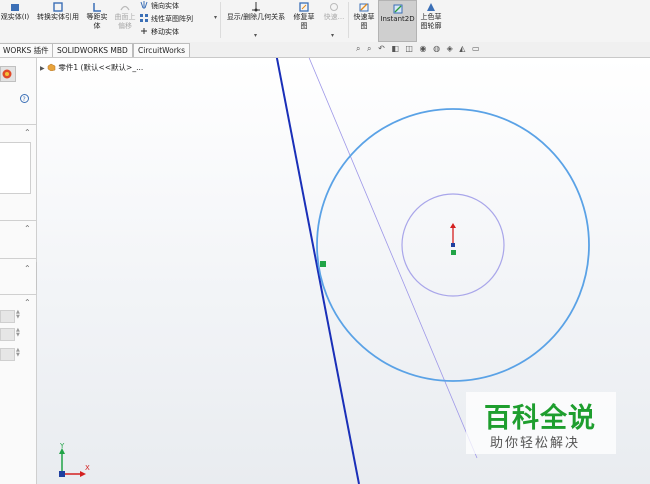  What do you see at coordinates (424, 48) in the screenshot?
I see `display-style-icon: ◉` at bounding box center [424, 48].